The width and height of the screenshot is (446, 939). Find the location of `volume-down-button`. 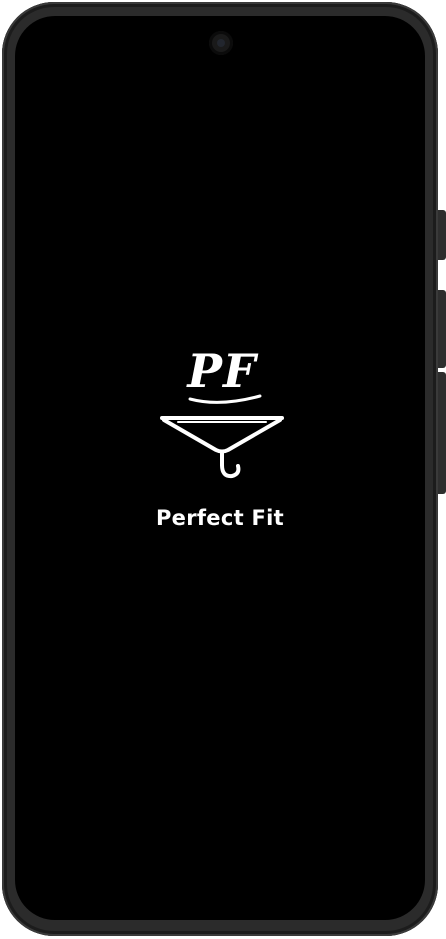

volume-down-button is located at coordinates (442, 329).